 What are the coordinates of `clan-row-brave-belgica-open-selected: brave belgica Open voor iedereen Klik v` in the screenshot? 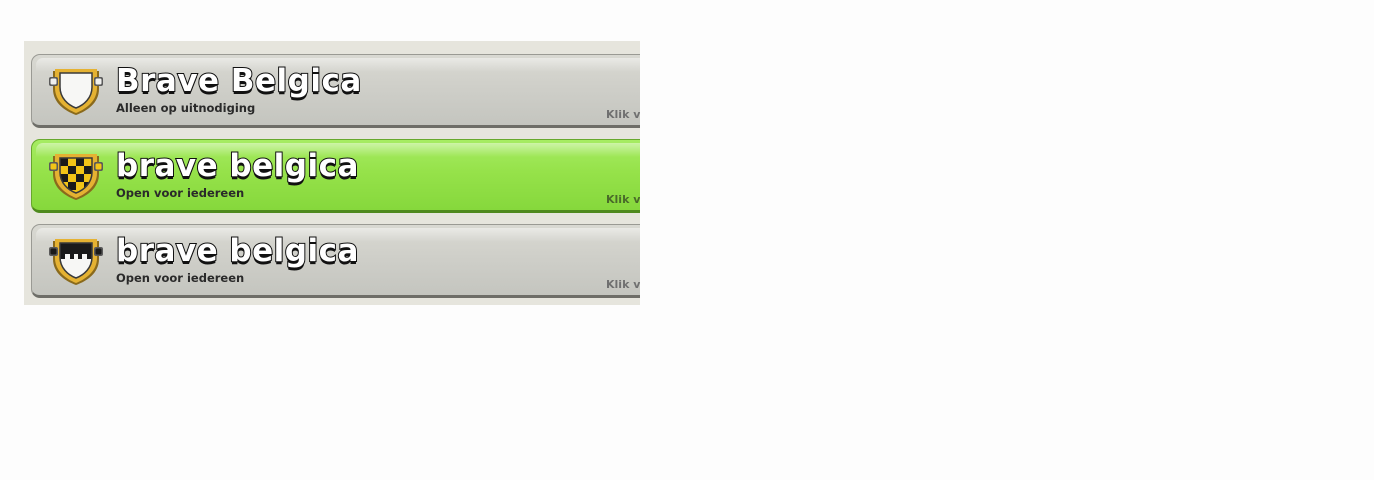 It's located at (335, 176).